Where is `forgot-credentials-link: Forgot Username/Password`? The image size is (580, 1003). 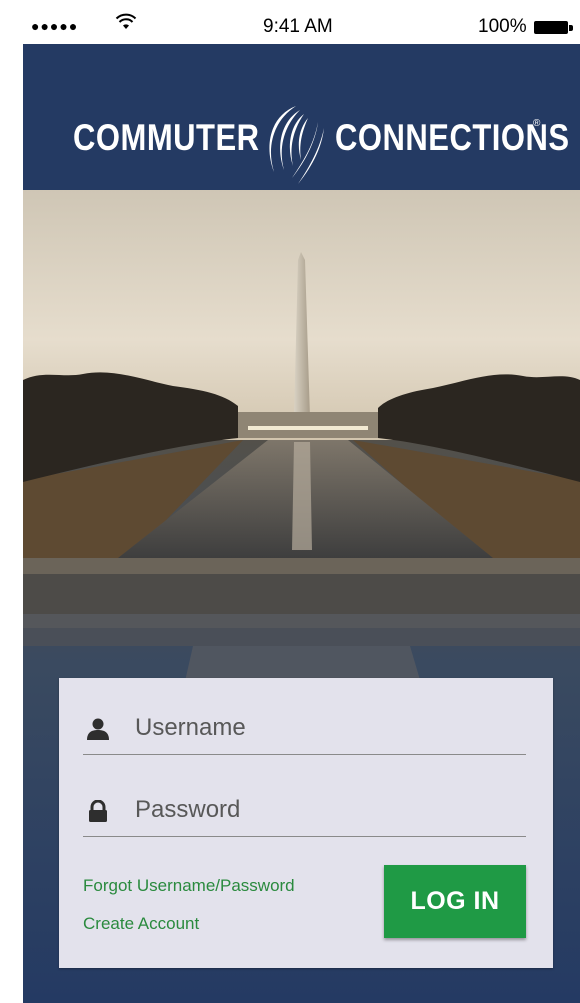 forgot-credentials-link: Forgot Username/Password is located at coordinates (189, 886).